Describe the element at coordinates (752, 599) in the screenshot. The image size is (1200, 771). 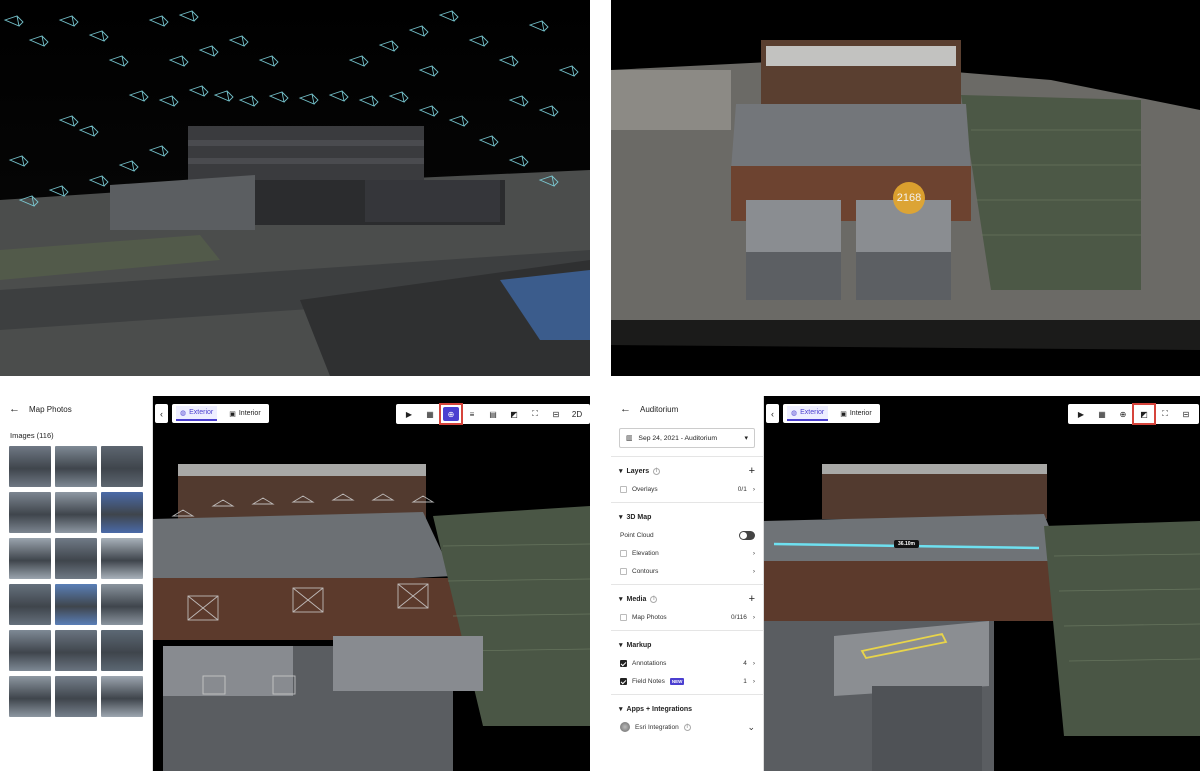
I see `add-media-button: +` at that location.